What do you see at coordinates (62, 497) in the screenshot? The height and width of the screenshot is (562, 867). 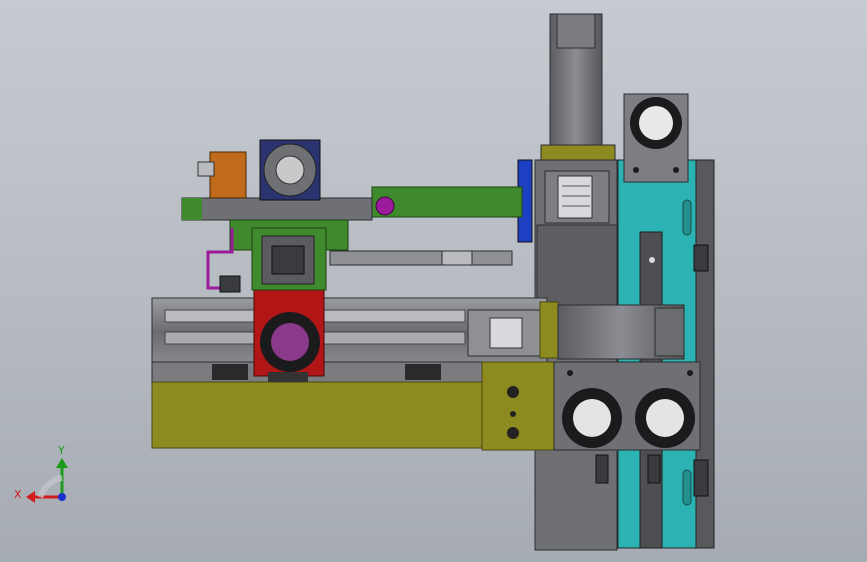 I see `z-axis-dot` at bounding box center [62, 497].